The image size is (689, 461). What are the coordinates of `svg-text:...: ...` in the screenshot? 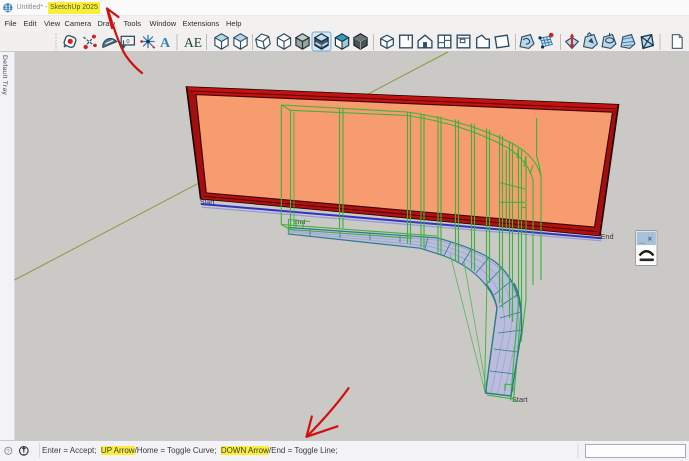 It's located at (642, 242).